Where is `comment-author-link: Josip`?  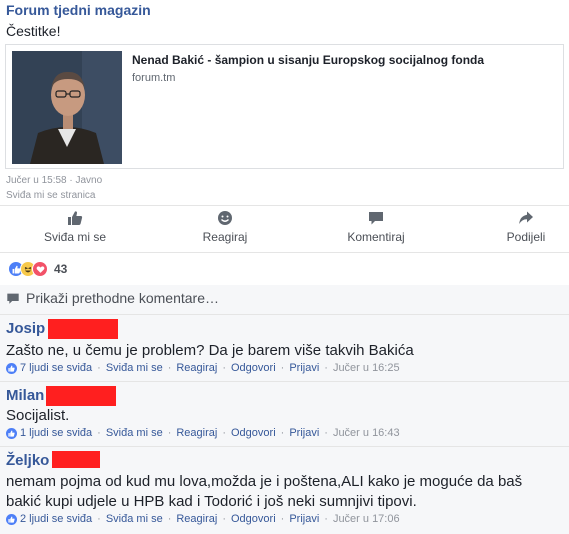
comment-author-link: Josip is located at coordinates (25, 328).